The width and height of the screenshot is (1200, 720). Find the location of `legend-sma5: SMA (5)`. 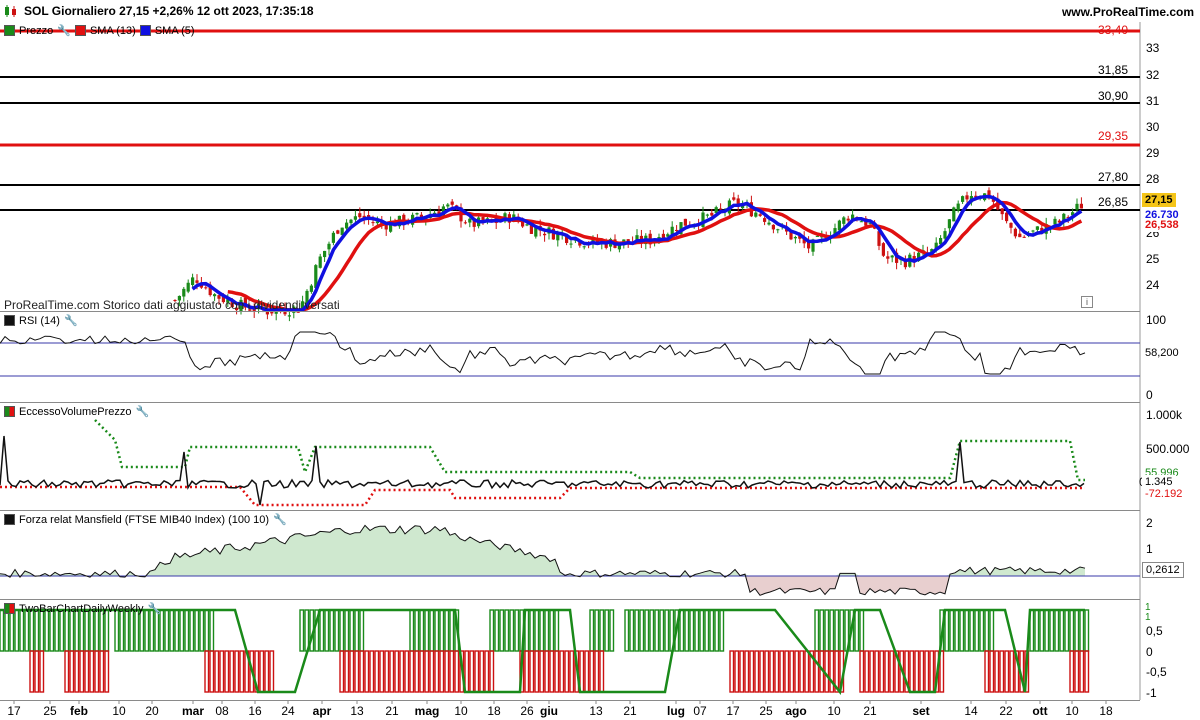

legend-sma5: SMA (5) is located at coordinates (175, 31).